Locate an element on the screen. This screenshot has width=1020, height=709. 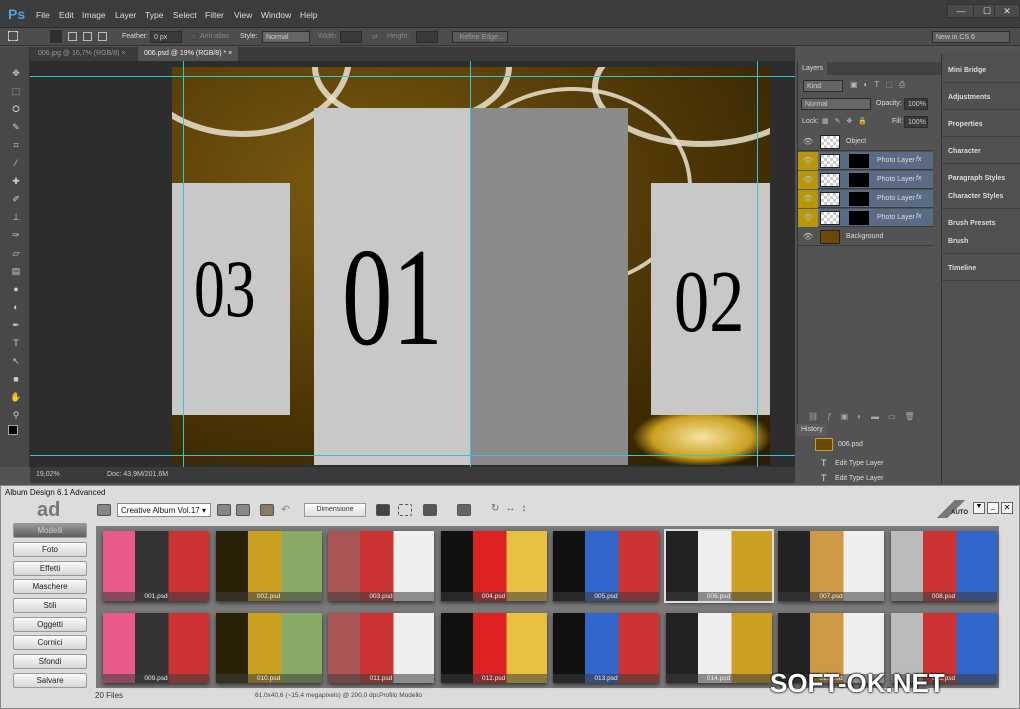
template-thumbnail: 002.psd is located at coordinates (268, 566).